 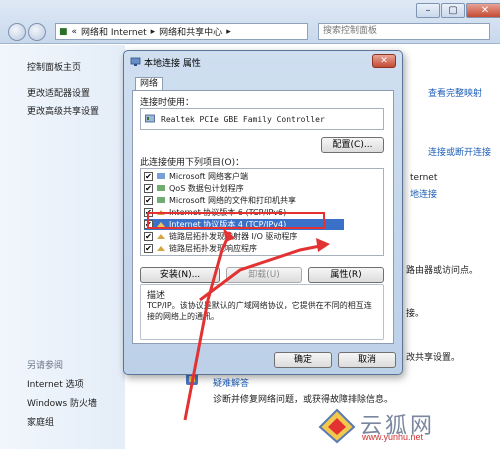 I want to click on maximize-button: ▢, so click(x=453, y=10).